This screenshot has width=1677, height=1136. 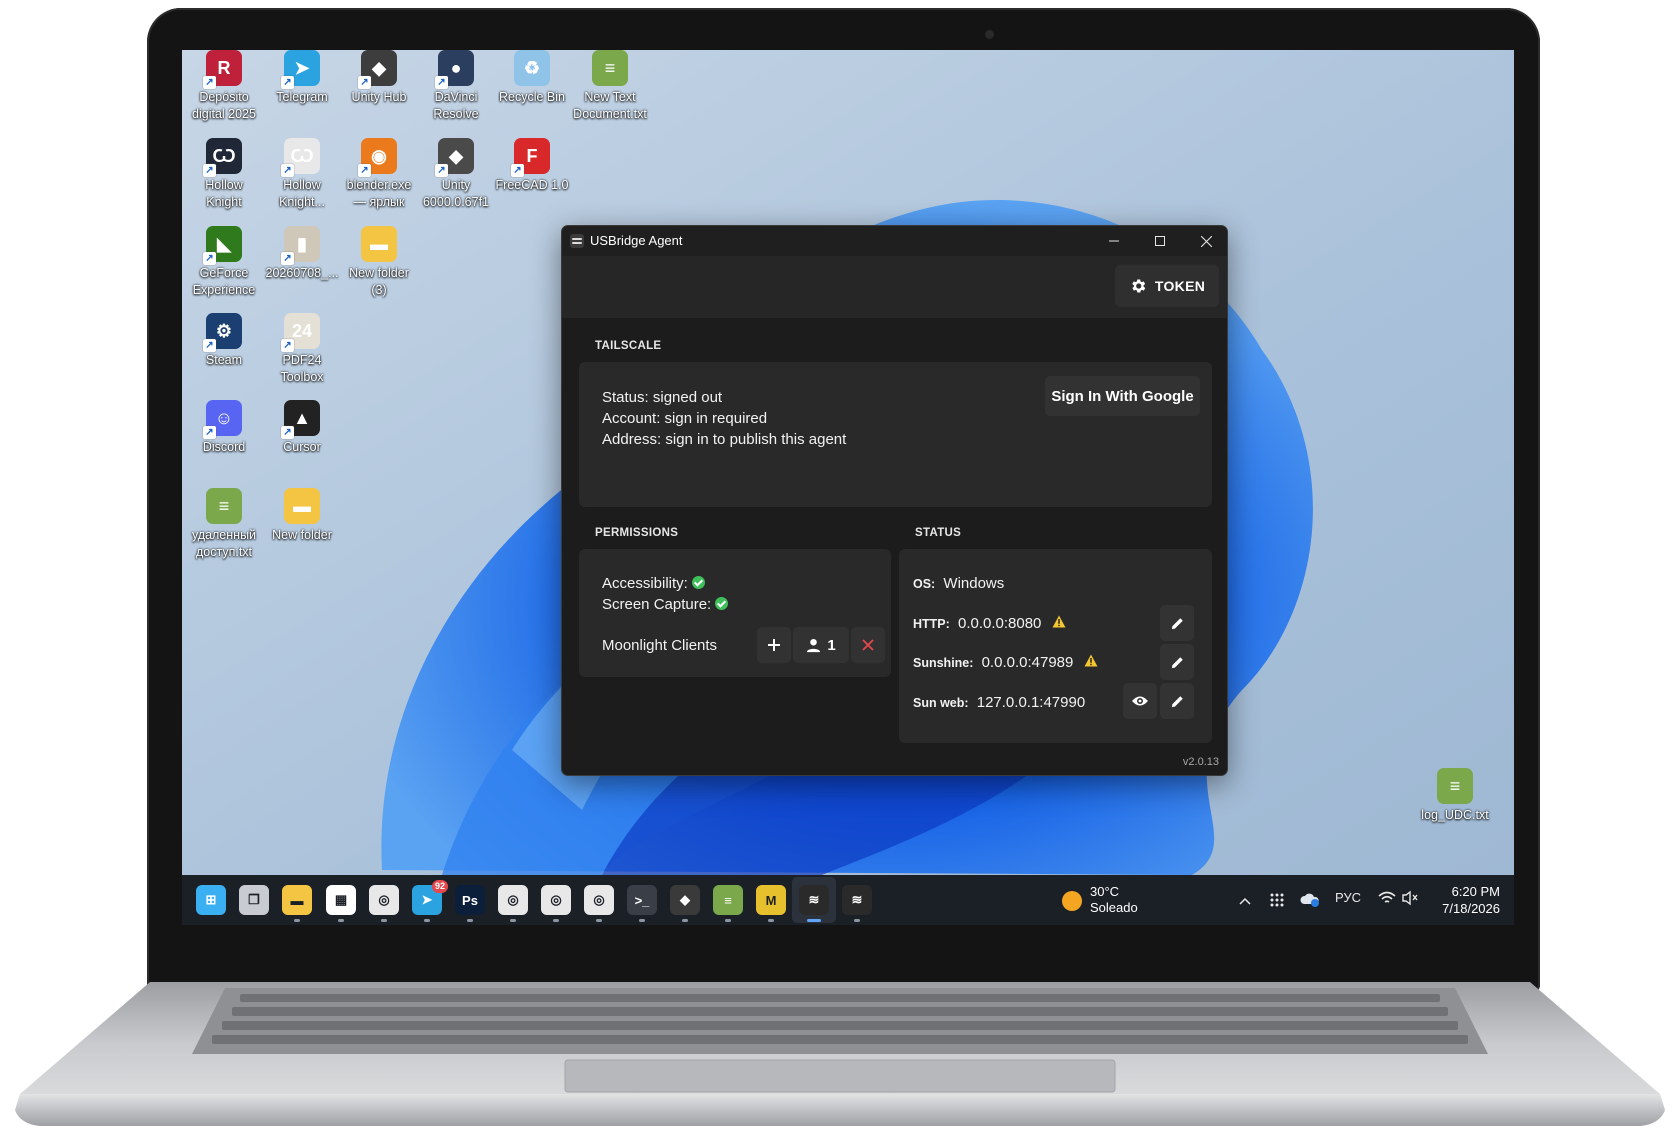 I want to click on status-heading: STATUS, so click(x=938, y=533).